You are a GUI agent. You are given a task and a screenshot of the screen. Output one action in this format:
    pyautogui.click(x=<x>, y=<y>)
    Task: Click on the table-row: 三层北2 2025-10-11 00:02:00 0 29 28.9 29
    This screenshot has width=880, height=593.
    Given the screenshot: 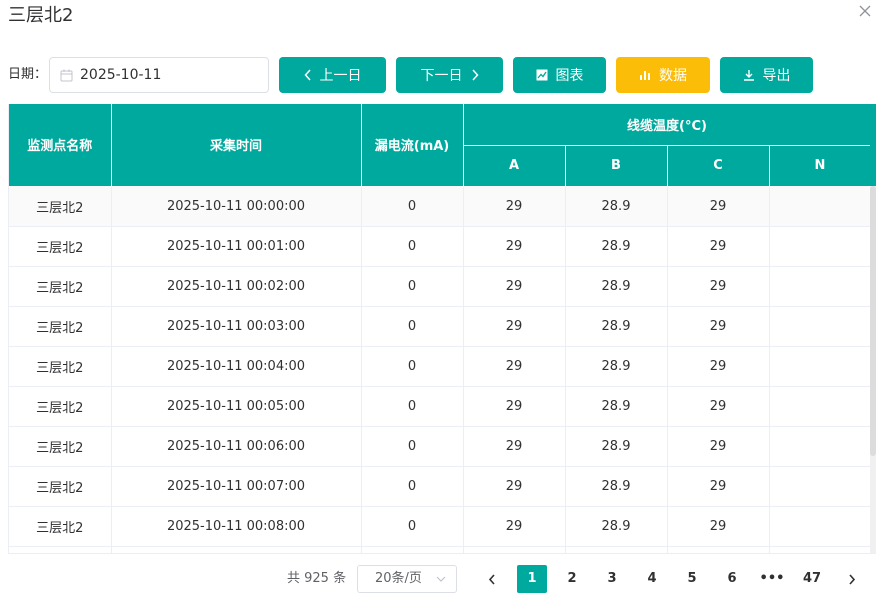 What is the action you would take?
    pyautogui.click(x=440, y=286)
    